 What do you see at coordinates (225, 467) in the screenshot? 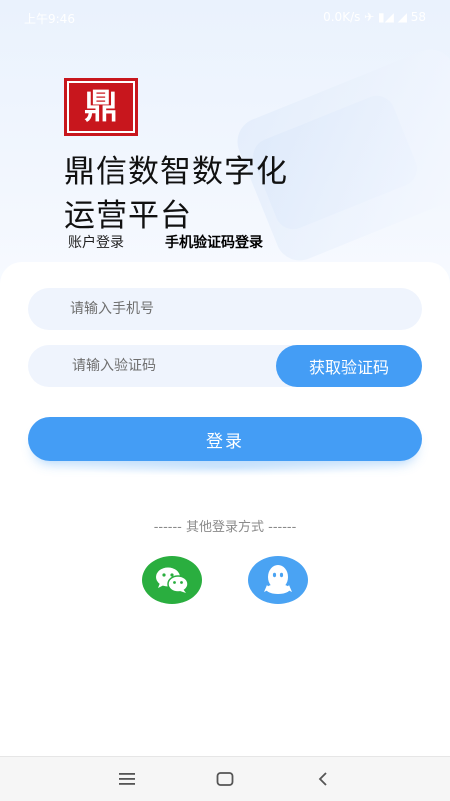
I see `login-button-shadow` at bounding box center [225, 467].